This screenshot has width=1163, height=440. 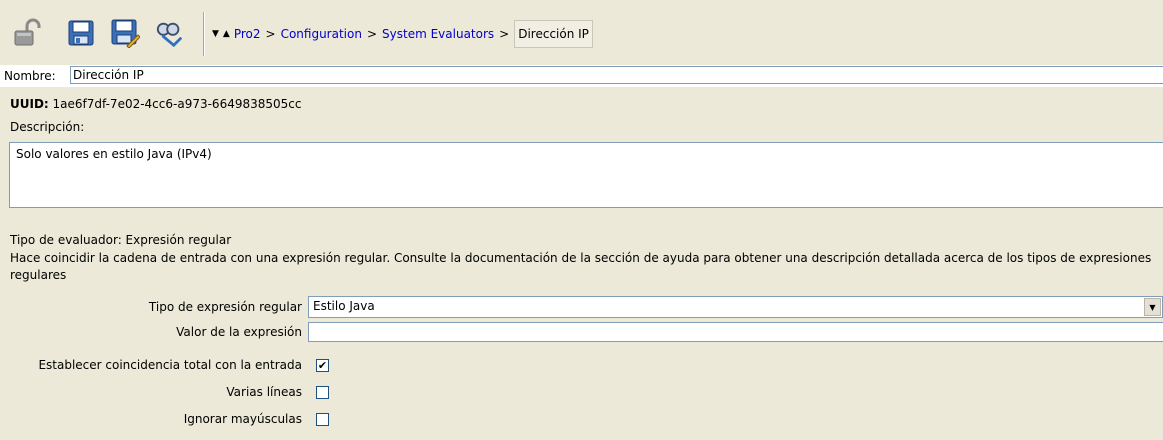 I want to click on ignore-case-label: Ignorar mayúsculas, so click(x=242, y=419).